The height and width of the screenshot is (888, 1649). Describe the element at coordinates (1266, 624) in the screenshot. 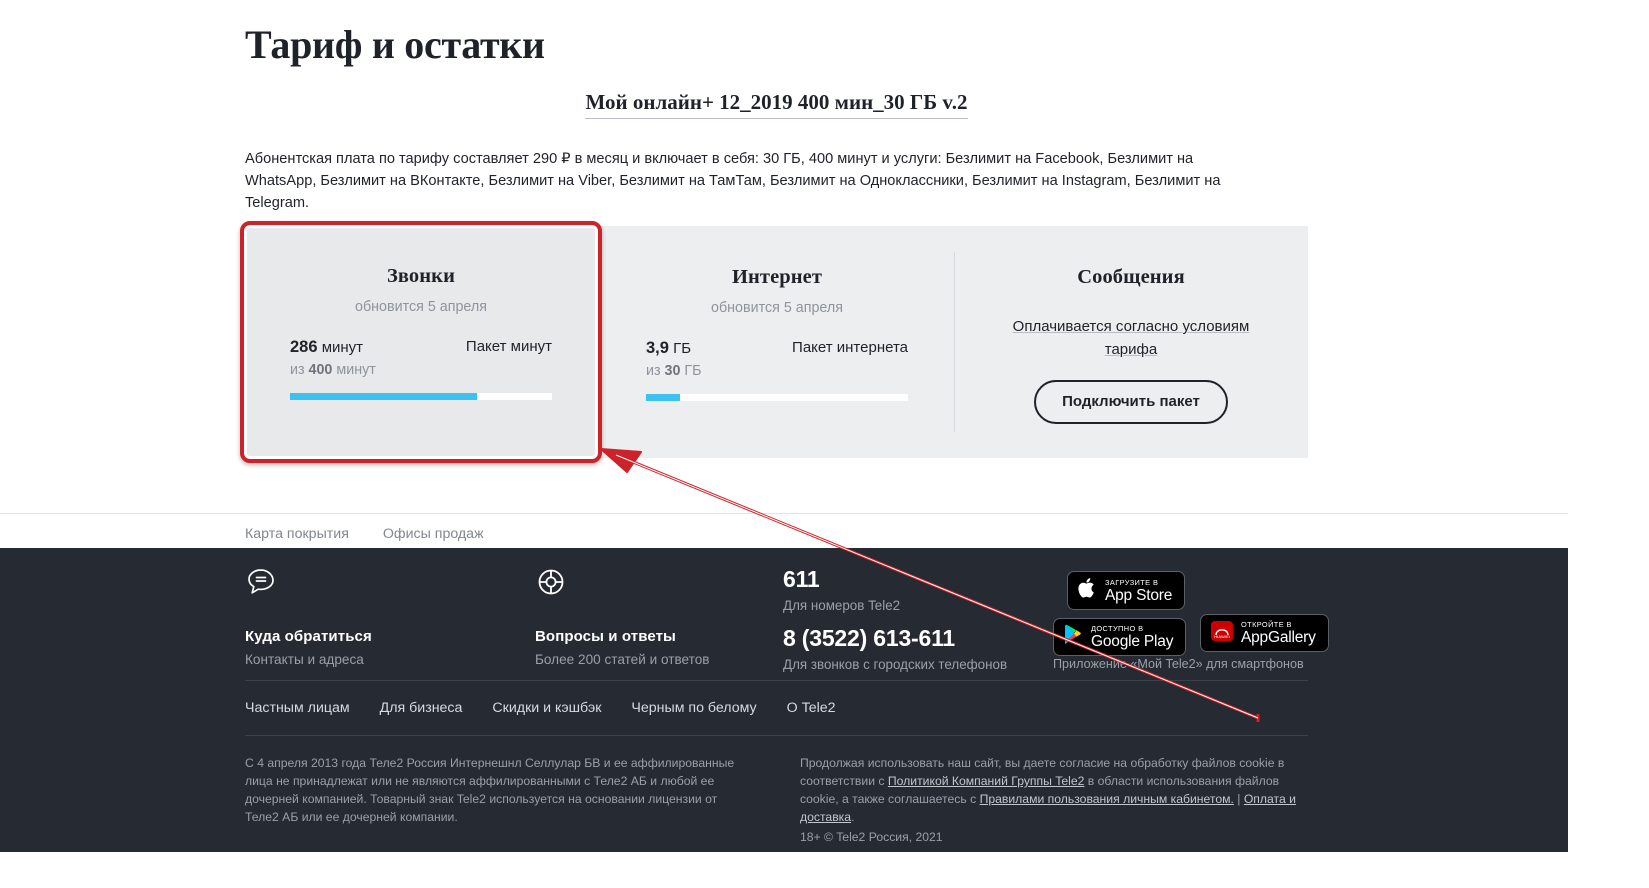

I see `app-gallery-line1: Откройте в` at that location.